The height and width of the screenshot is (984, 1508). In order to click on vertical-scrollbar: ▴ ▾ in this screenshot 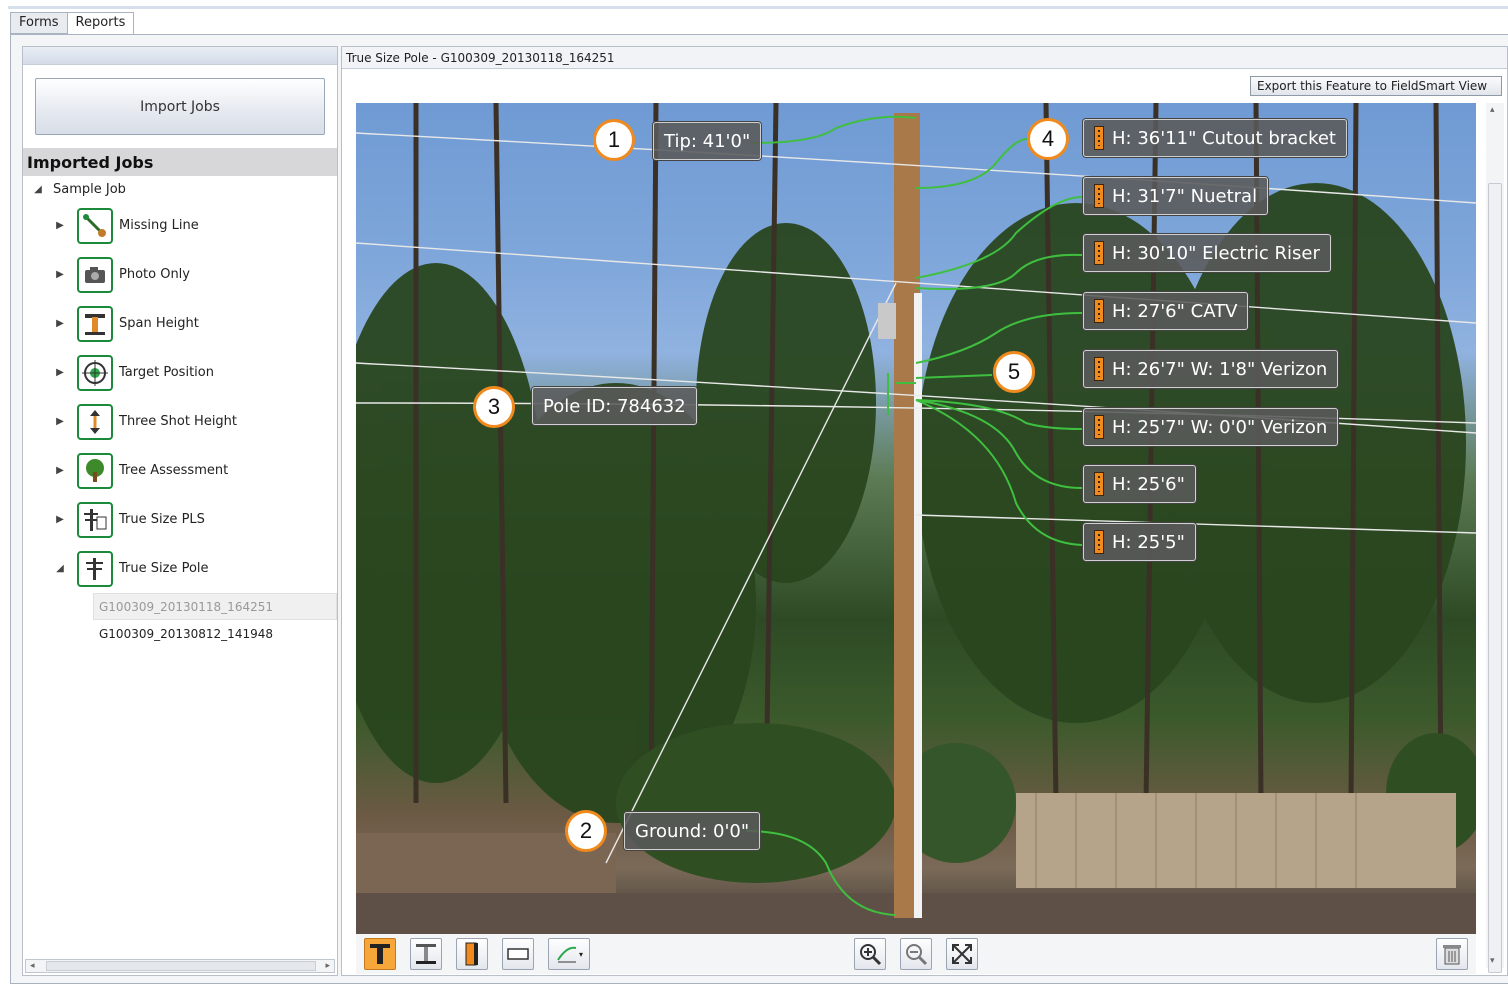, I will do `click(1495, 538)`.